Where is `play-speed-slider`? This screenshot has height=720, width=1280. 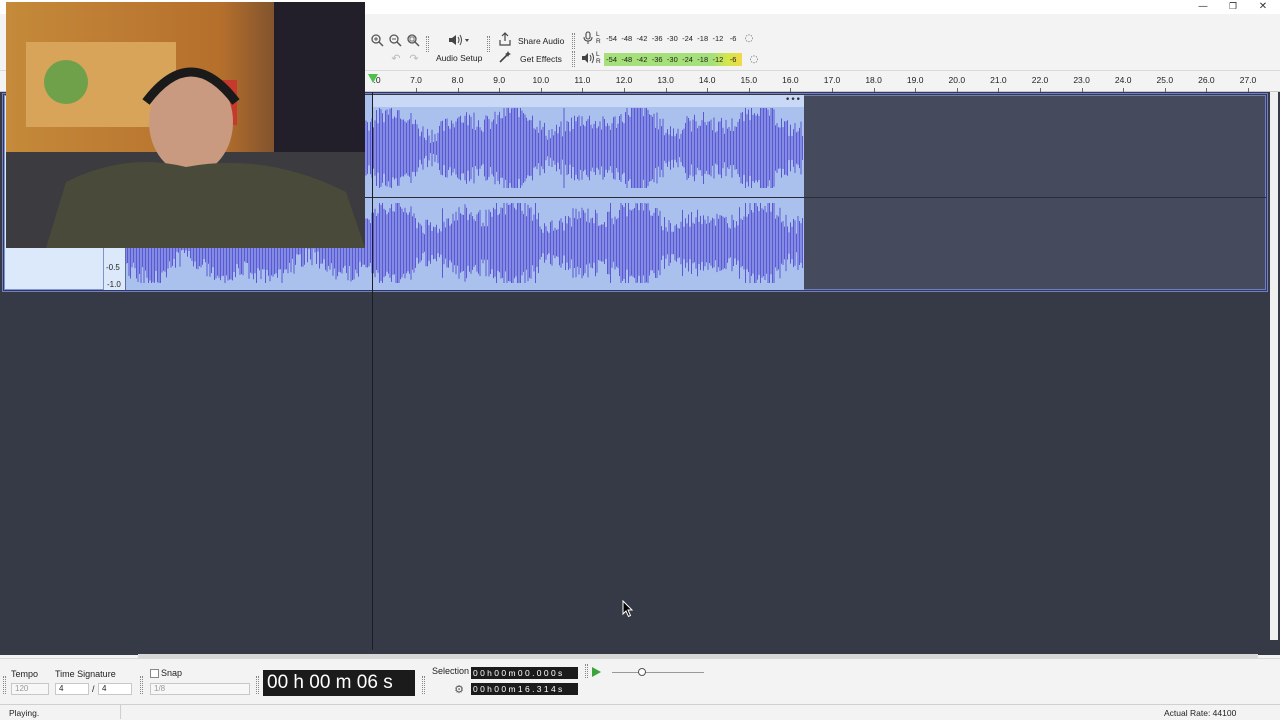
play-speed-slider is located at coordinates (658, 672).